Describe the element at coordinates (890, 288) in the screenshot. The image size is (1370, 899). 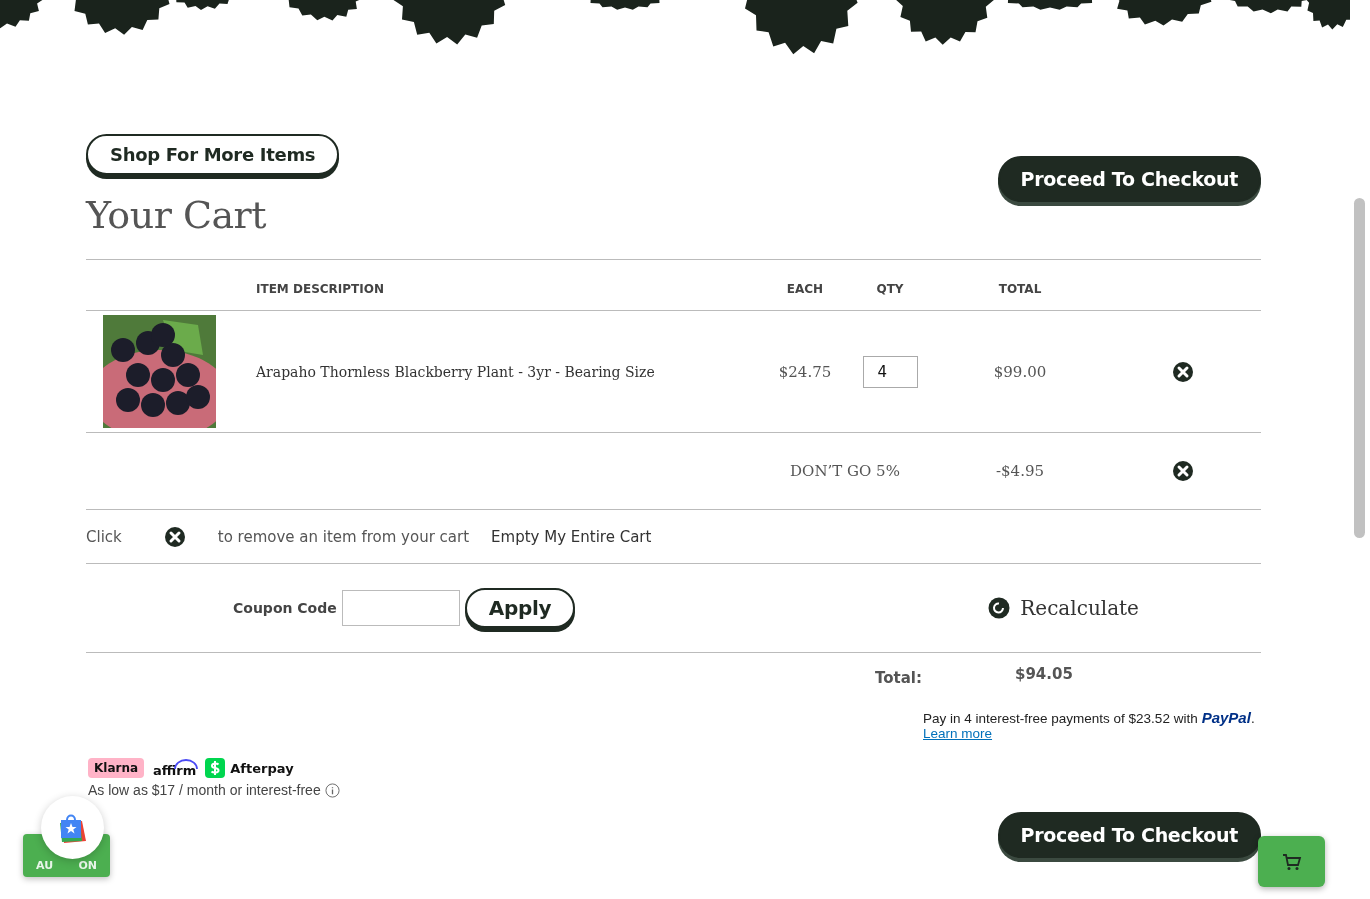
I see `column-header: QTY` at that location.